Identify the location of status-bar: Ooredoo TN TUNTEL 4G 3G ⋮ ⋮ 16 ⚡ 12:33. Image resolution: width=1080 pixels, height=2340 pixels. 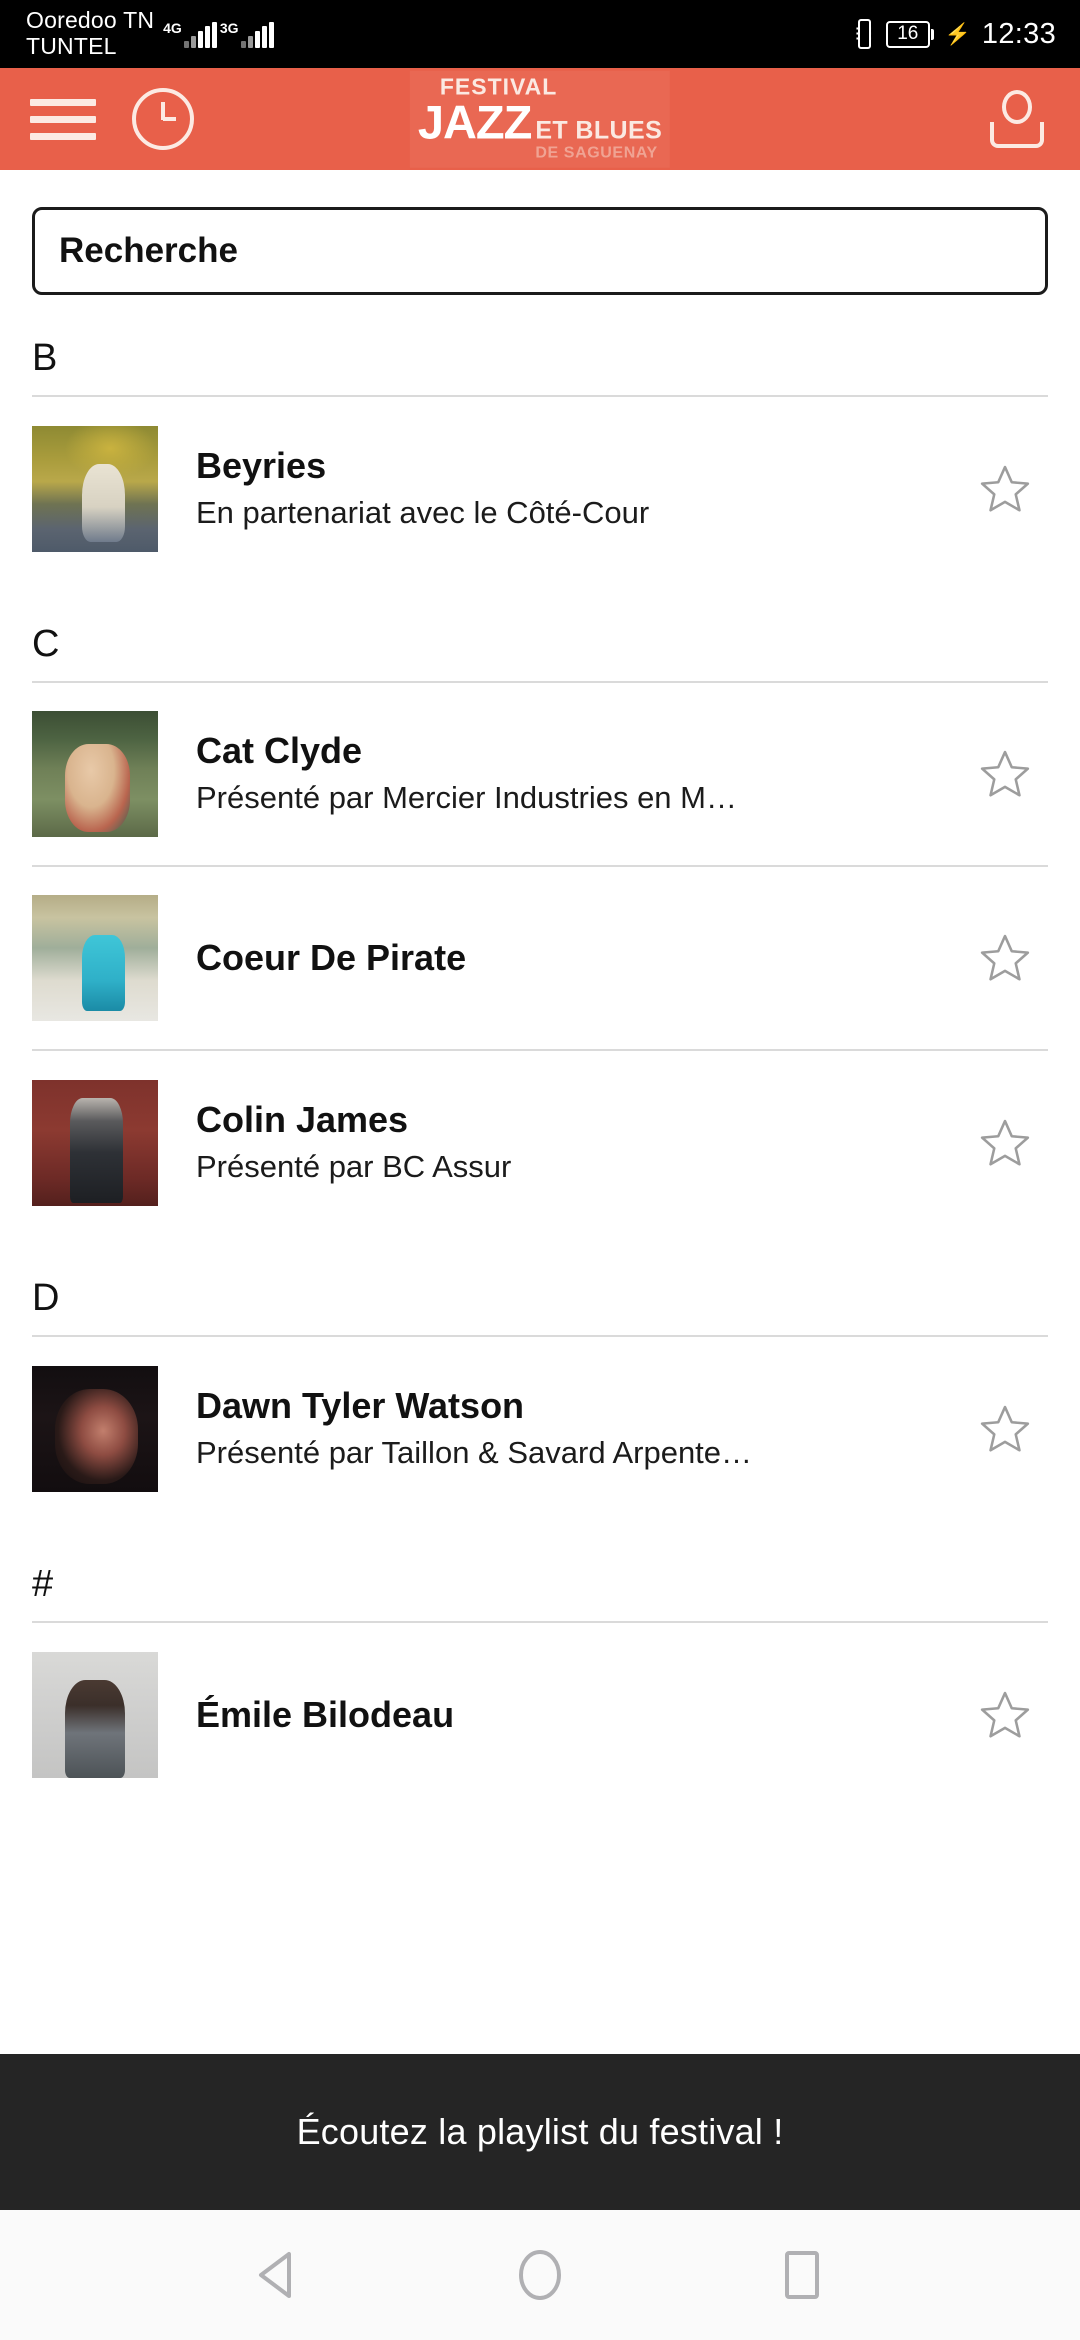
(540, 34).